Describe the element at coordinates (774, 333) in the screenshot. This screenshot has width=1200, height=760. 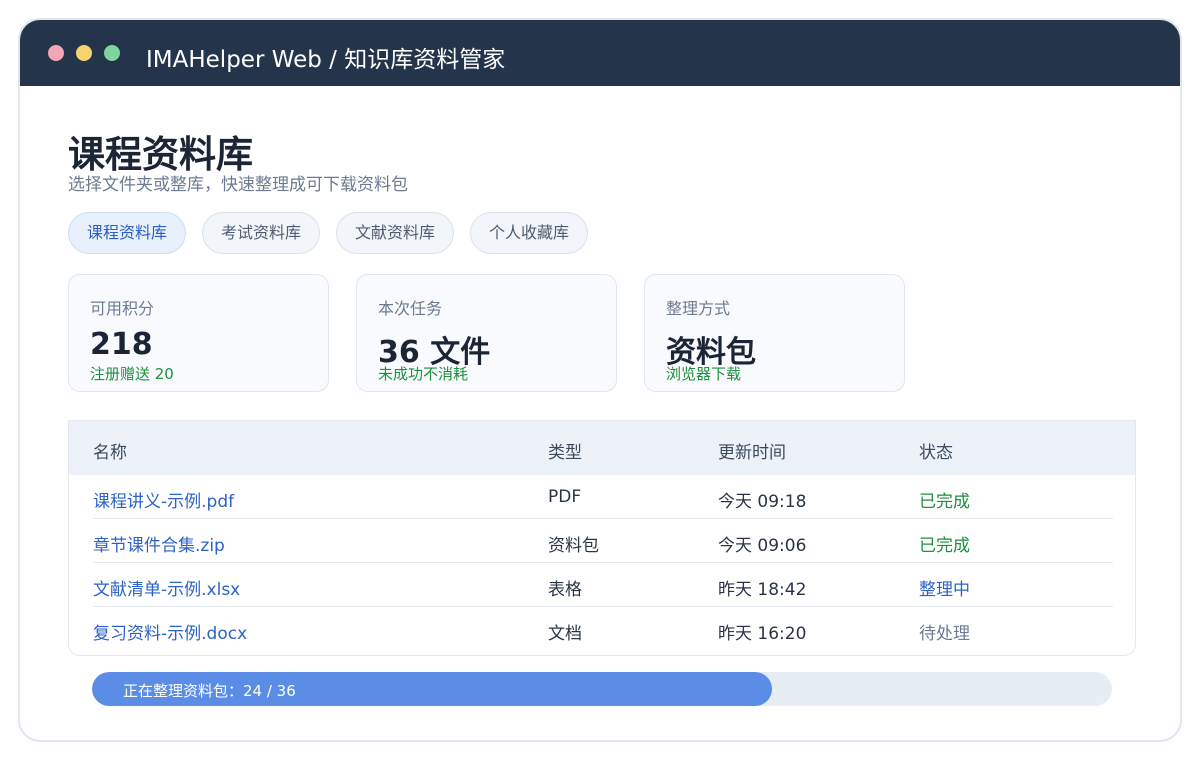
I see `stat-card-method: 整理方式 资料包 浏览器下载` at that location.